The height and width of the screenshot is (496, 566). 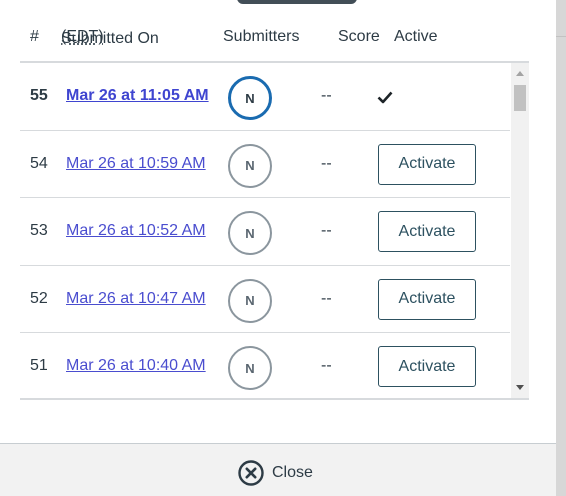 What do you see at coordinates (292, 472) in the screenshot?
I see `close-button-label: Close` at bounding box center [292, 472].